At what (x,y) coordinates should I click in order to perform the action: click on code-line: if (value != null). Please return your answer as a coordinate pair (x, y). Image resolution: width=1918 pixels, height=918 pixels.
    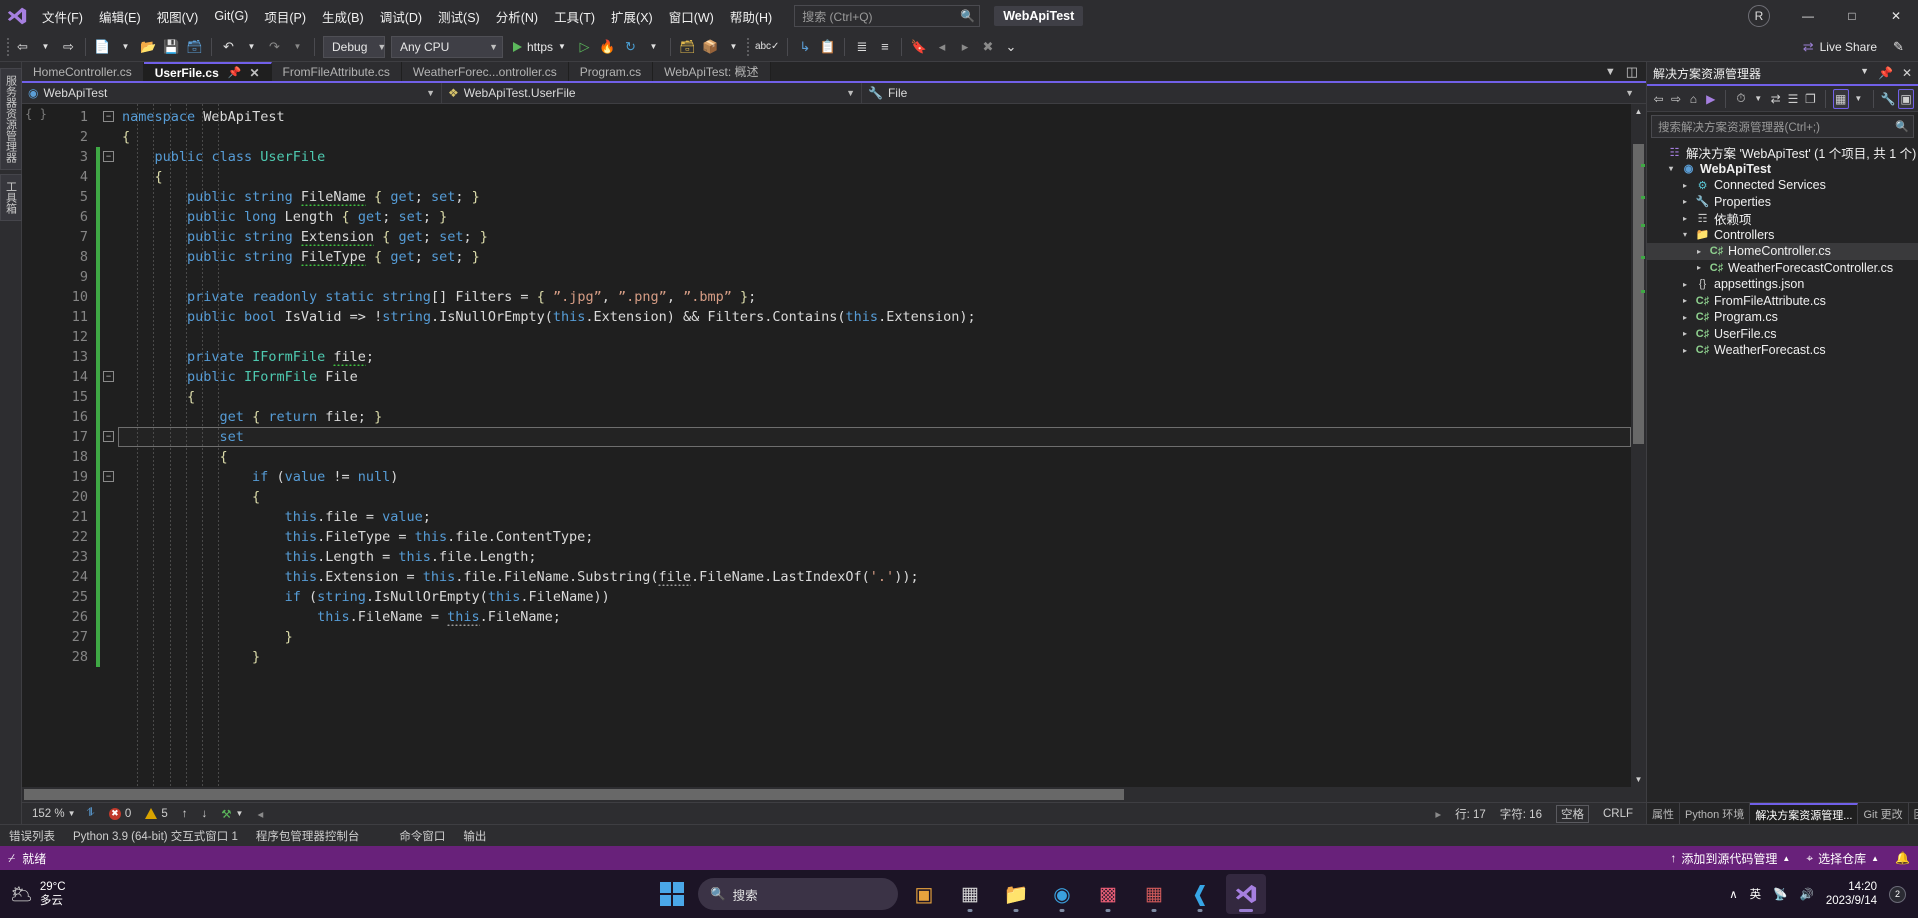
    Looking at the image, I should click on (874, 477).